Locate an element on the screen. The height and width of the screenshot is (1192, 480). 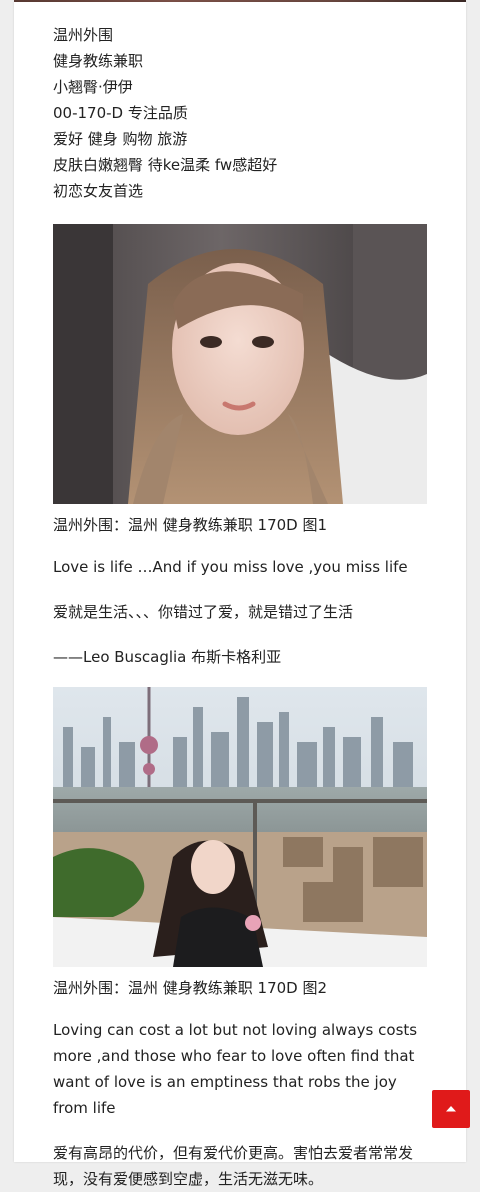
intro-line: 皮肤白嫩翘臀 待ke温柔 fw感超好 is located at coordinates (165, 165).